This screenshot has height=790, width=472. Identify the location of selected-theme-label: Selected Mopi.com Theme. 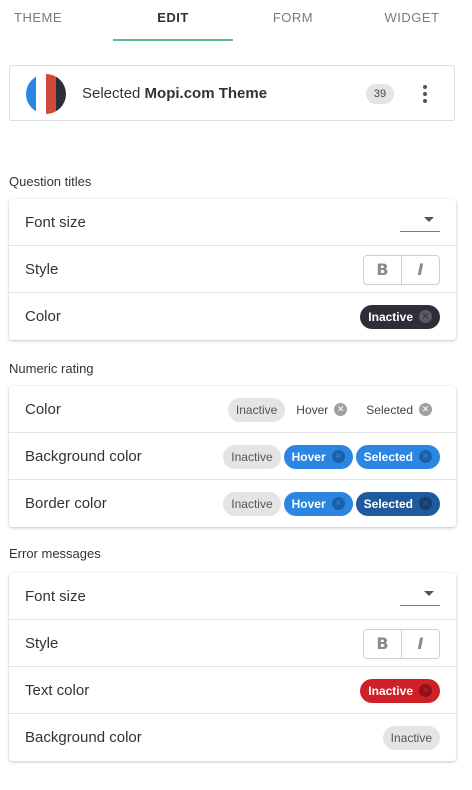
(174, 94).